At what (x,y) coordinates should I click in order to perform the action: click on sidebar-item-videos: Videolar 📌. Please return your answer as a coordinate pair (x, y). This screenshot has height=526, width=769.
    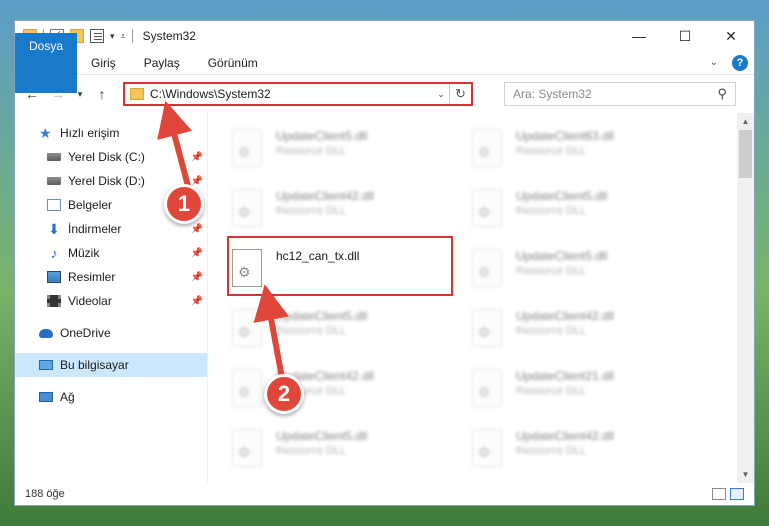
    Looking at the image, I should click on (111, 301).